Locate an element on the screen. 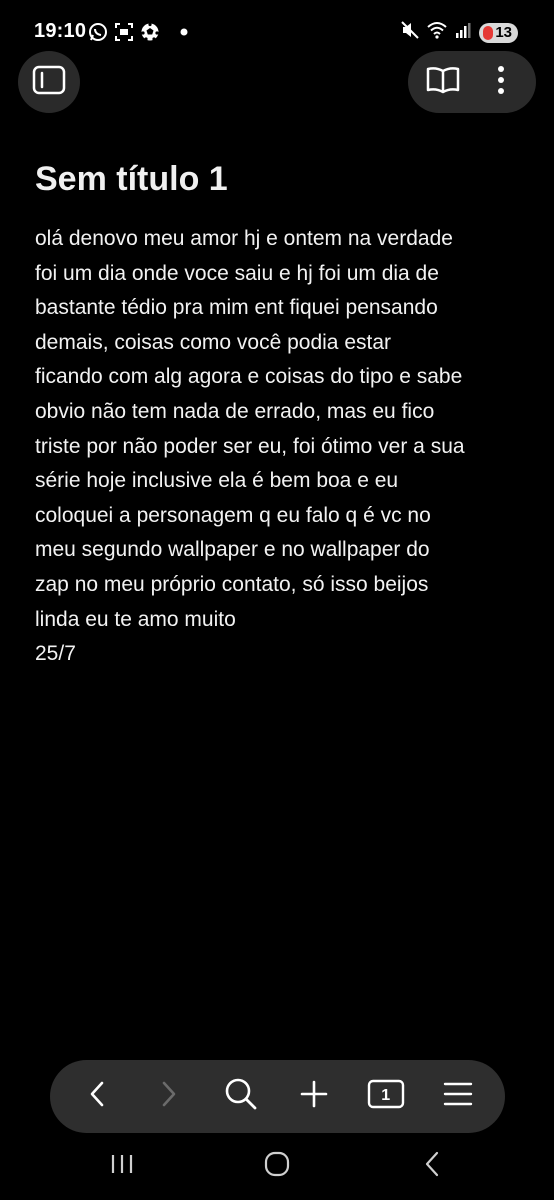  menu-icon is located at coordinates (458, 1096).